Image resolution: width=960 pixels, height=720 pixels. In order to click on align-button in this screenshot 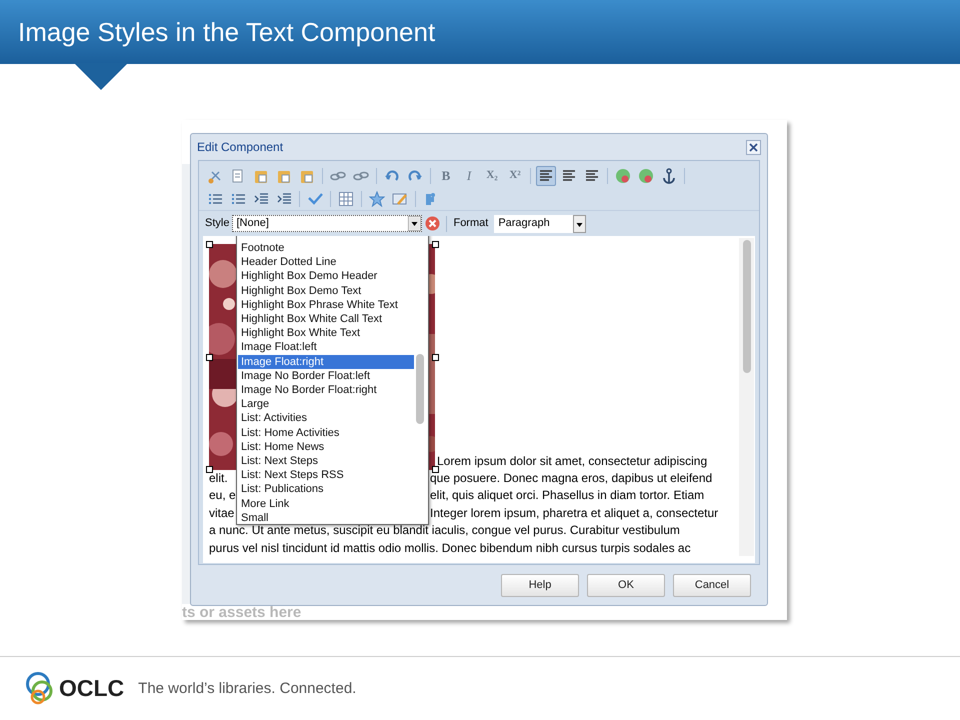, I will do `click(546, 176)`.